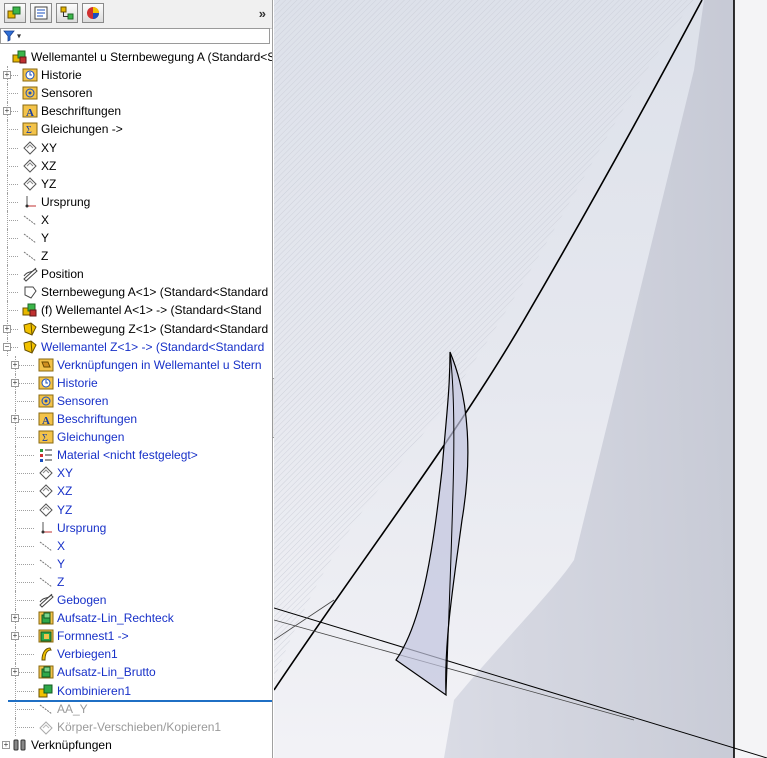  I want to click on tree-item: + Aufsatz-Lin_Rechteck, so click(136, 618).